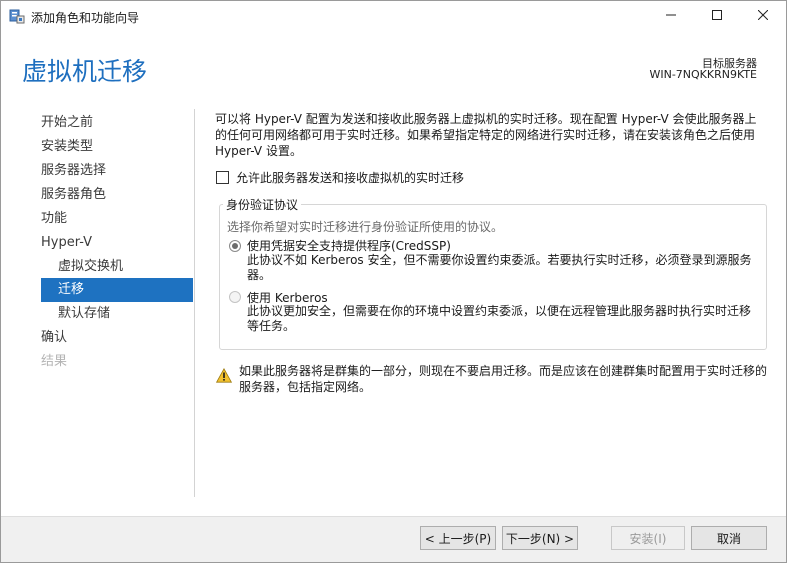 This screenshot has height=563, width=787. Describe the element at coordinates (350, 177) in the screenshot. I see `allow-live-migration-label: 允许此服务器发送和接收虚拟机的实时迁移` at that location.